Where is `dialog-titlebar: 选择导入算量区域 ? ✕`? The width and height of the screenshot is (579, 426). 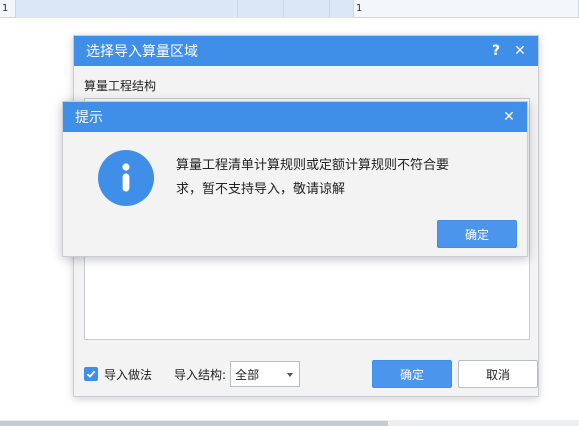
dialog-titlebar: 选择导入算量区域 ? ✕ is located at coordinates (306, 51).